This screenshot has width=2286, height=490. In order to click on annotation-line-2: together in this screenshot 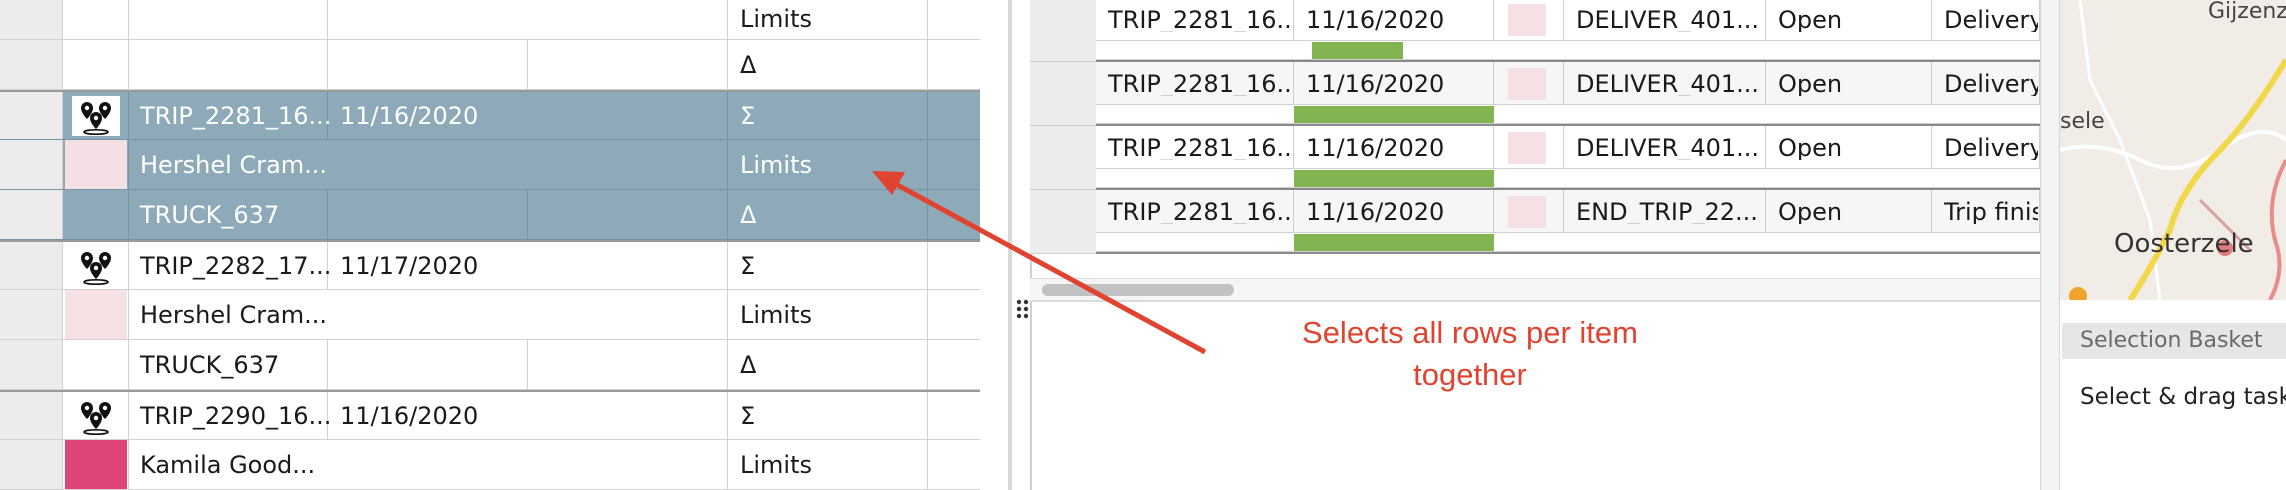, I will do `click(1470, 374)`.